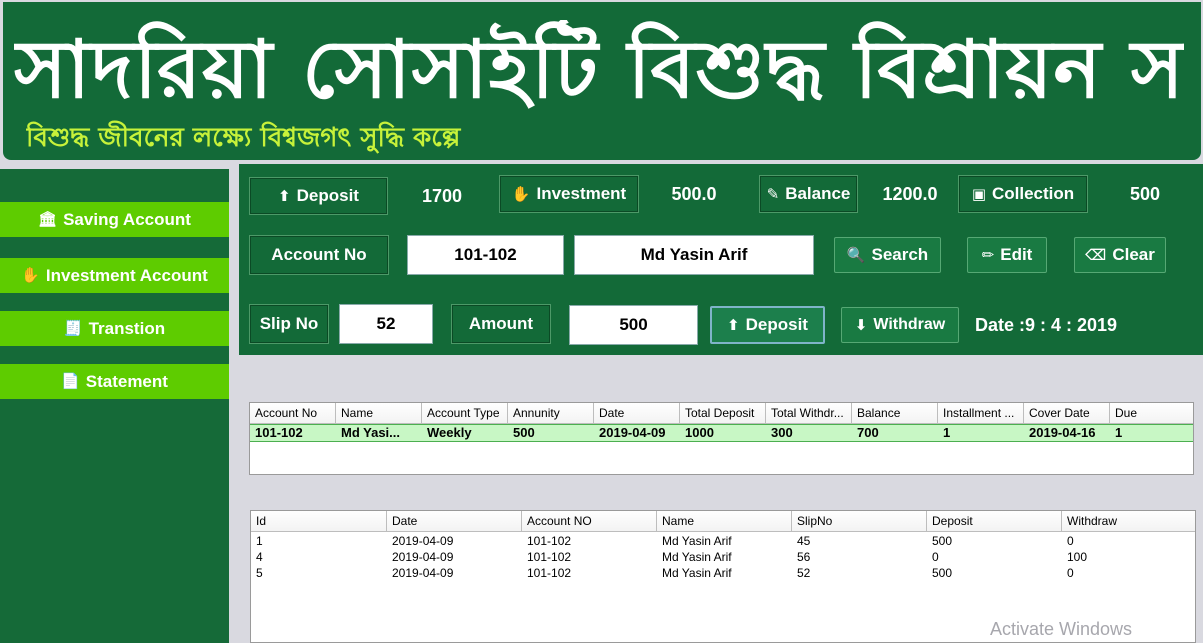 This screenshot has height=643, width=1203. I want to click on table-cell: 45, so click(804, 541).